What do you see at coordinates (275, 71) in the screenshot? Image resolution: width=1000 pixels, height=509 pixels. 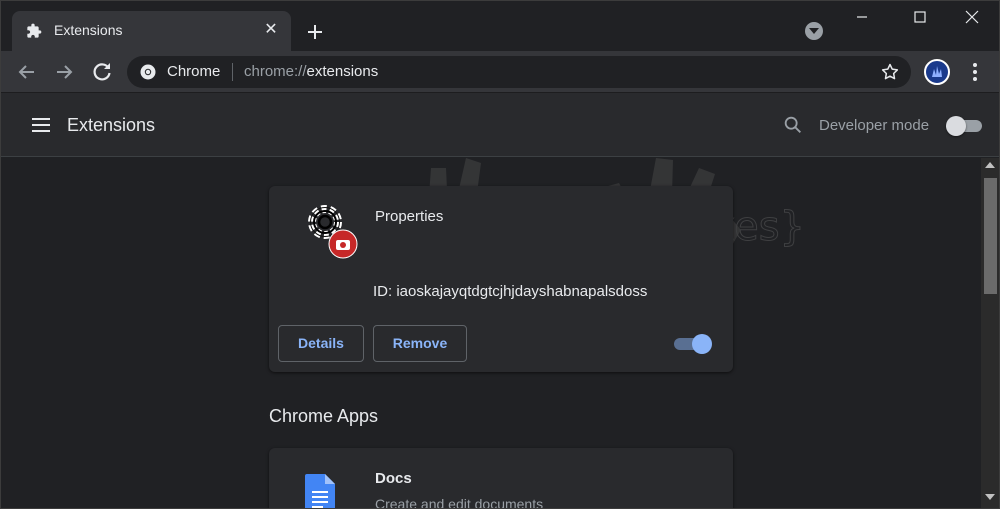 I see `url-scheme: chrome://` at bounding box center [275, 71].